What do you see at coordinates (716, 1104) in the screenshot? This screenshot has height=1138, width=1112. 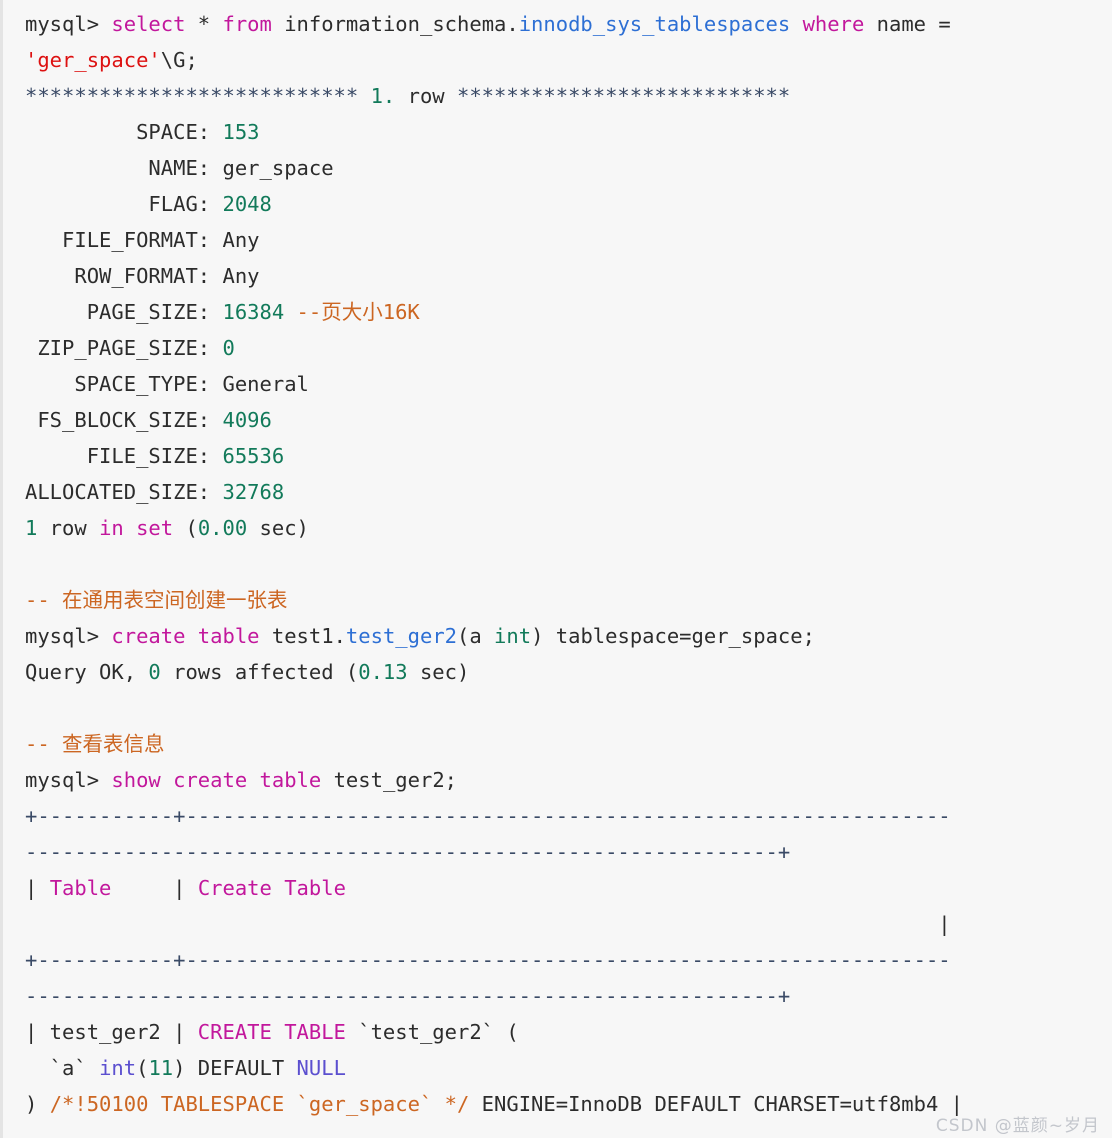 I see `ddl-engine-charset: ENGINE=InnoDB DEFAULT CHARSET=utf8mb4 |` at bounding box center [716, 1104].